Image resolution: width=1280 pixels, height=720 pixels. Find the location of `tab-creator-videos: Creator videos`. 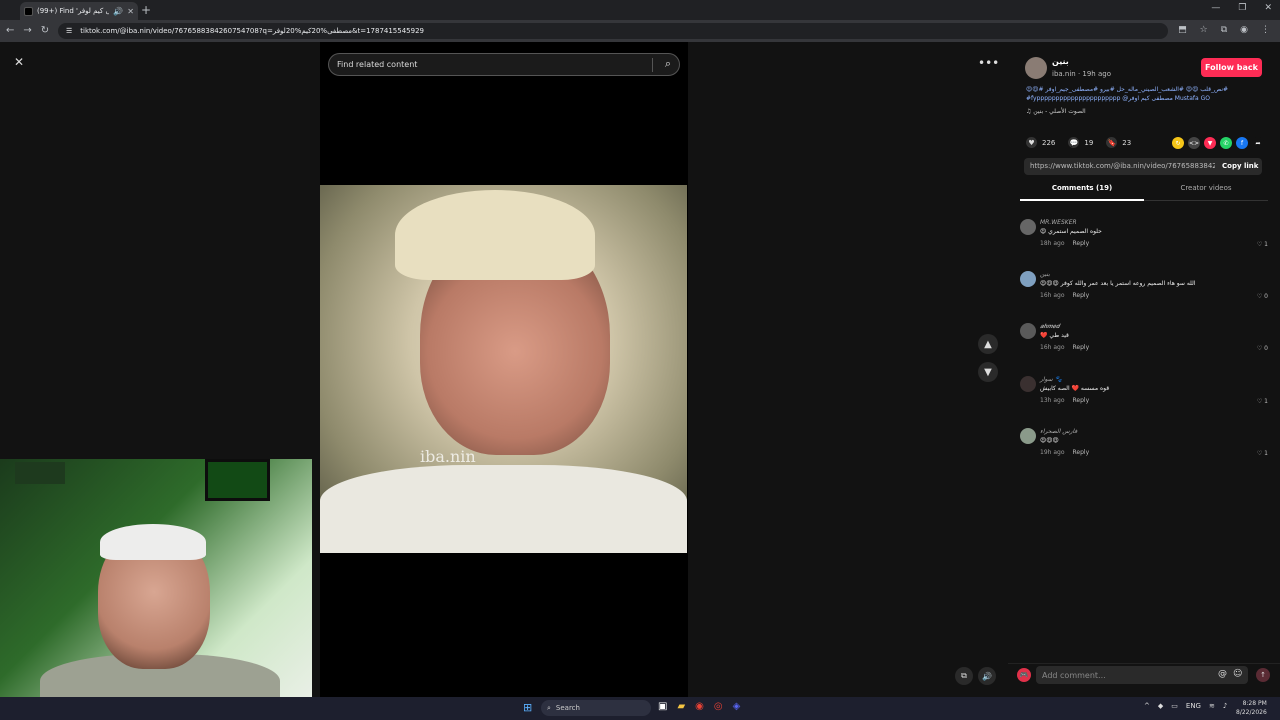

tab-creator-videos: Creator videos is located at coordinates (1206, 192).